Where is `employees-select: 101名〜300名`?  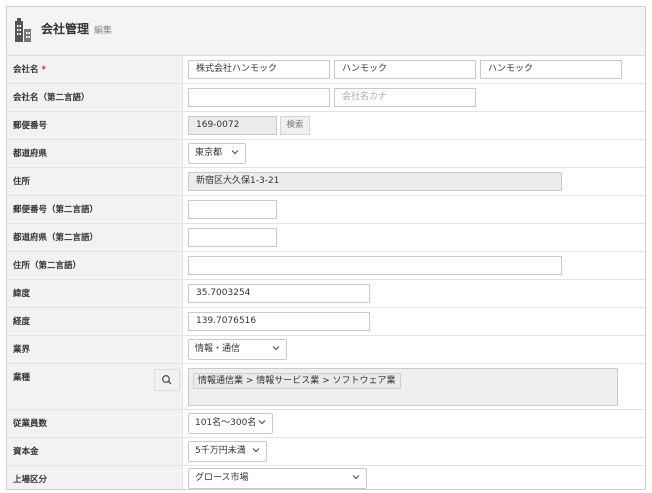 employees-select: 101名〜300名 is located at coordinates (230, 423).